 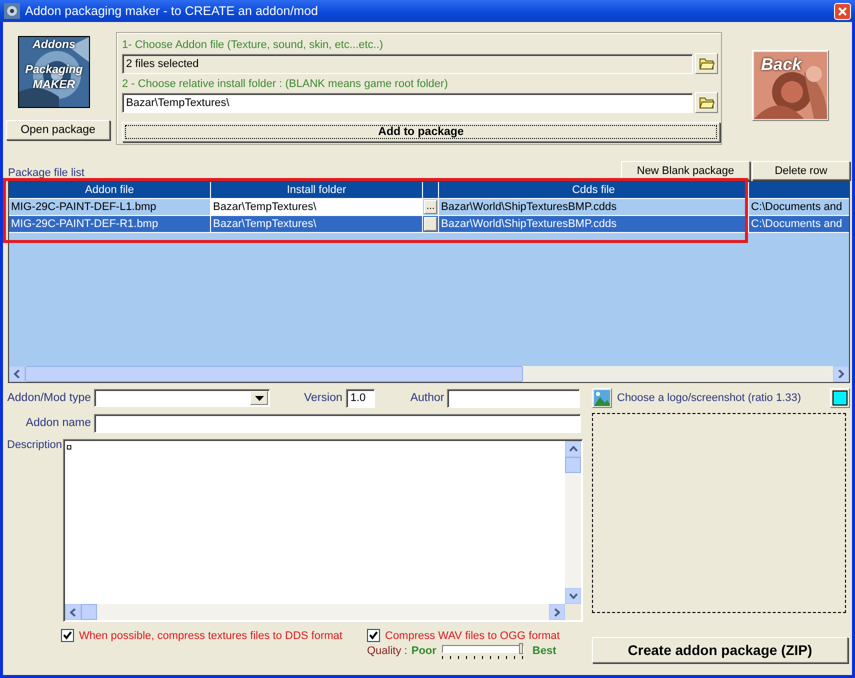 I want to click on column-header: Install folder, so click(x=317, y=190).